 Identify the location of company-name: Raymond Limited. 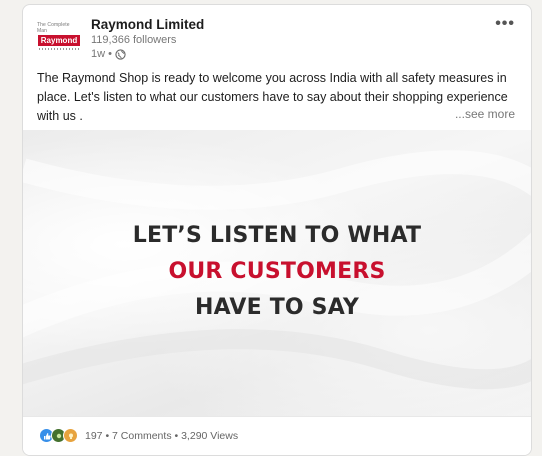
(147, 24).